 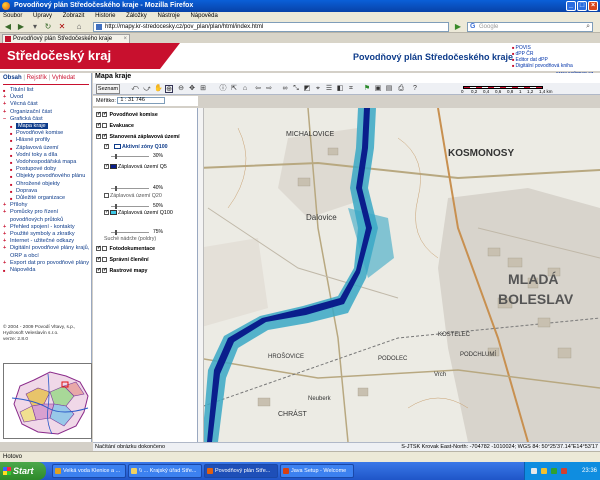 I want to click on nav-item: Pomůcky pro řízení povodňových průtoků, so click(x=47, y=216).